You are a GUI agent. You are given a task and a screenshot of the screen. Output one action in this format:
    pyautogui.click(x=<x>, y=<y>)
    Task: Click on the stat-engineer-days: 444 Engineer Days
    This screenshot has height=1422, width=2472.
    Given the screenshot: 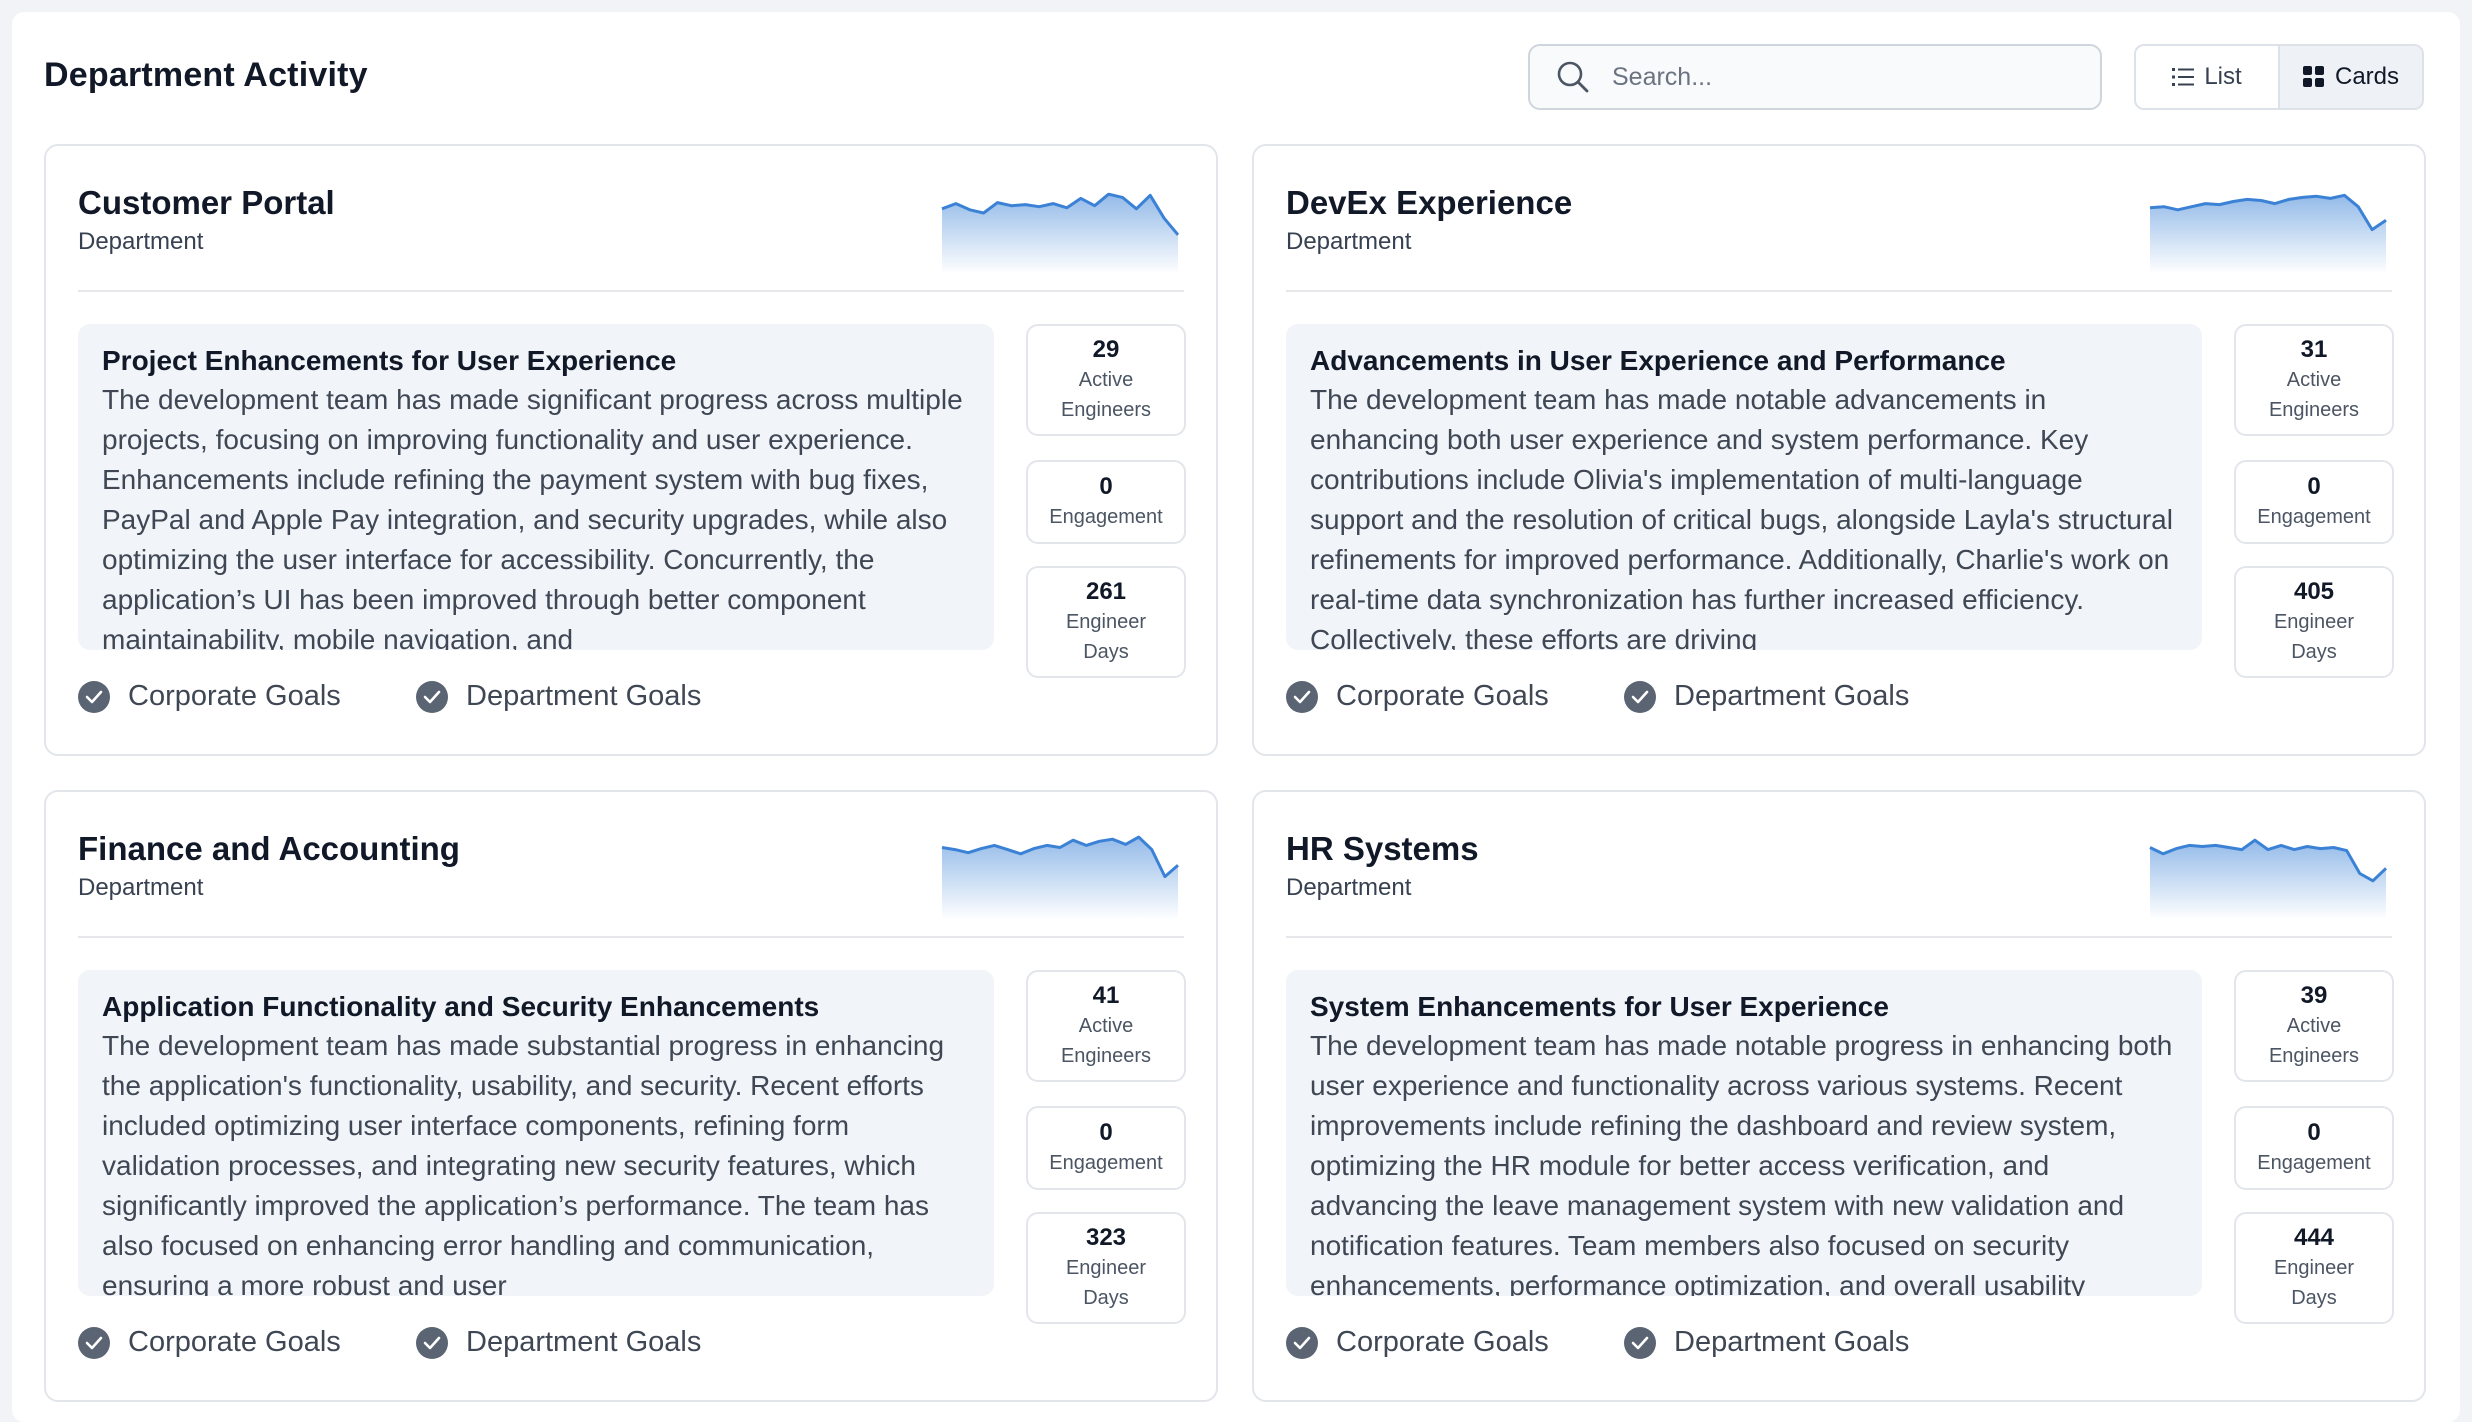 What is the action you would take?
    pyautogui.click(x=2314, y=1268)
    